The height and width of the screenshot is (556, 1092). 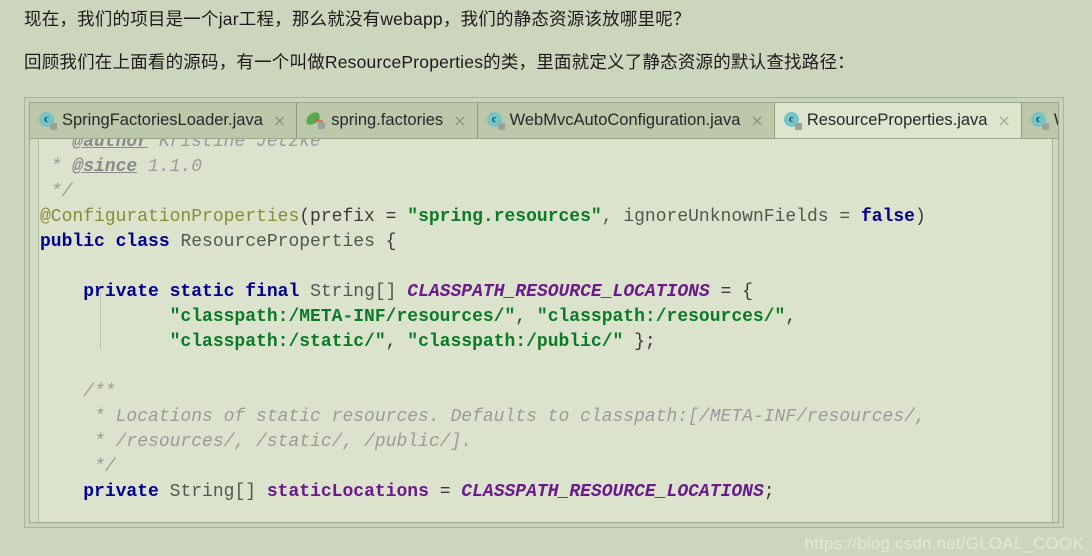 I want to click on editor-tab-1: spring.factories ×, so click(x=387, y=120).